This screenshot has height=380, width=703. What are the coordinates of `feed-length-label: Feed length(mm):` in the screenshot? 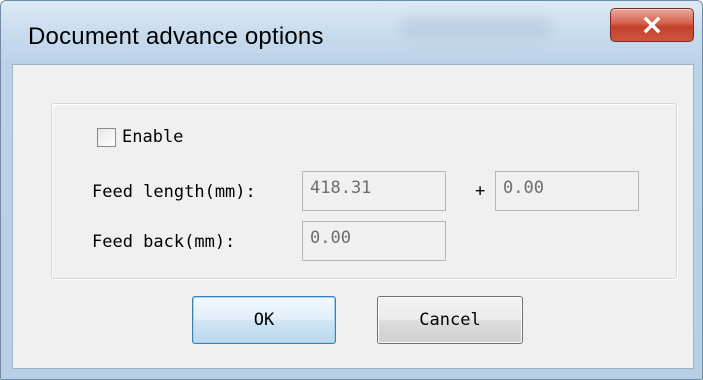 It's located at (174, 192).